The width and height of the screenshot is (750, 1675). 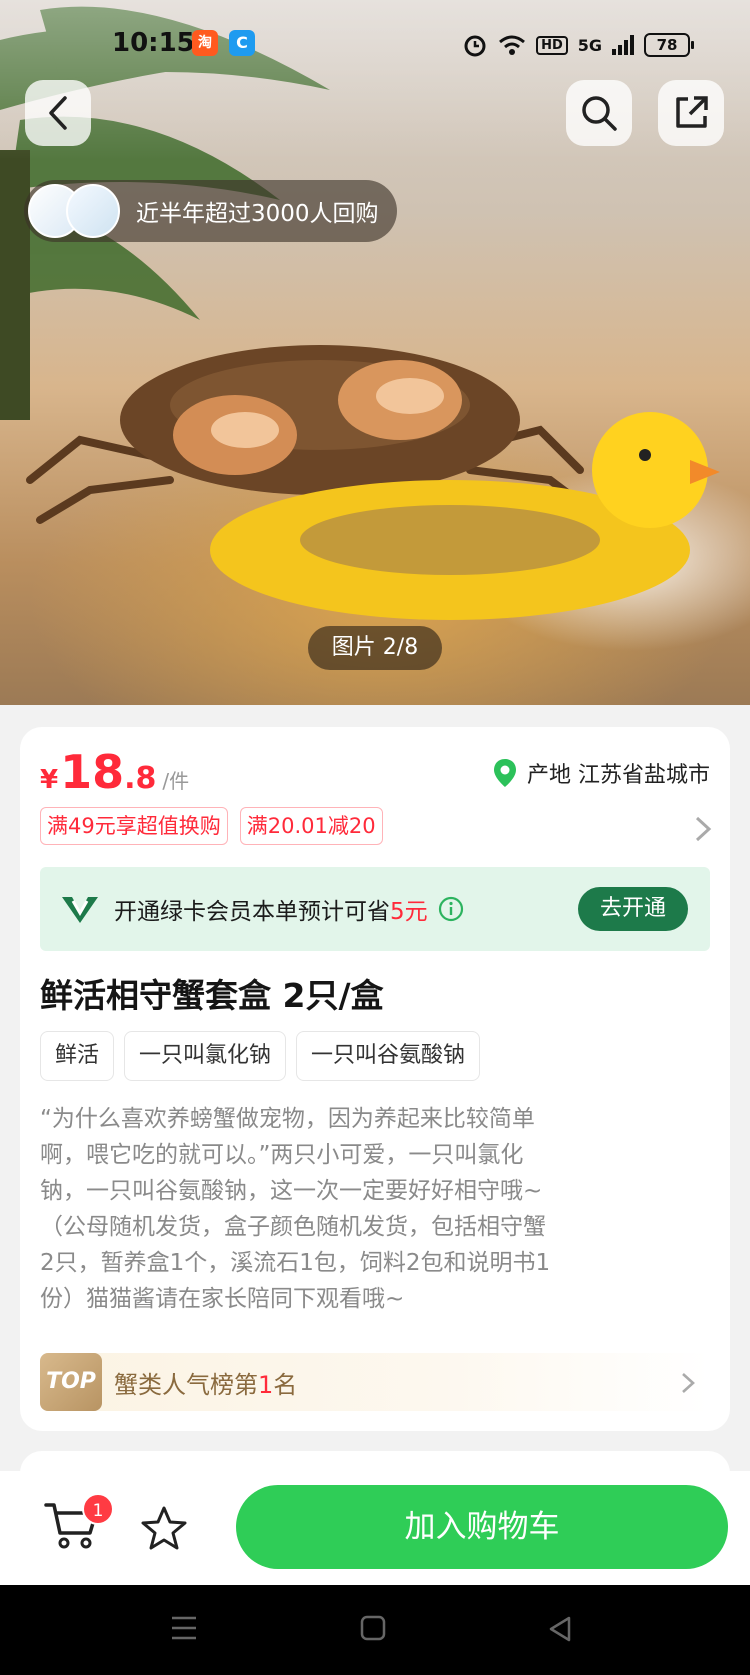 What do you see at coordinates (293, 1227) in the screenshot?
I see `description-line: （公母随机发货，盒子颜色随机发货，包括相守蟹` at bounding box center [293, 1227].